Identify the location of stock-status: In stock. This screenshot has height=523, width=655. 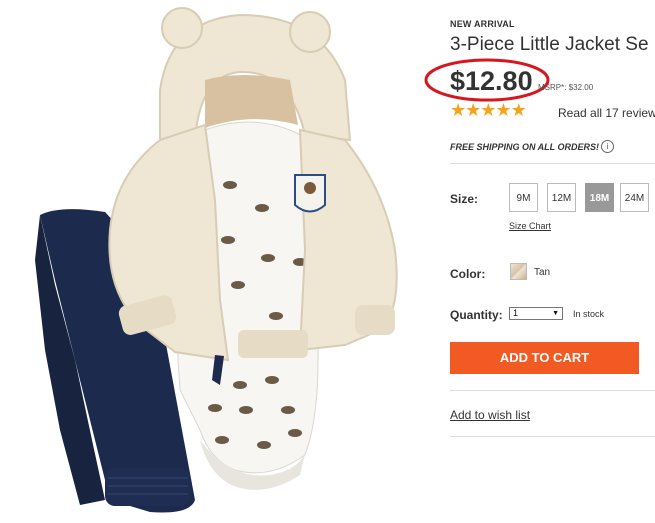
(589, 314).